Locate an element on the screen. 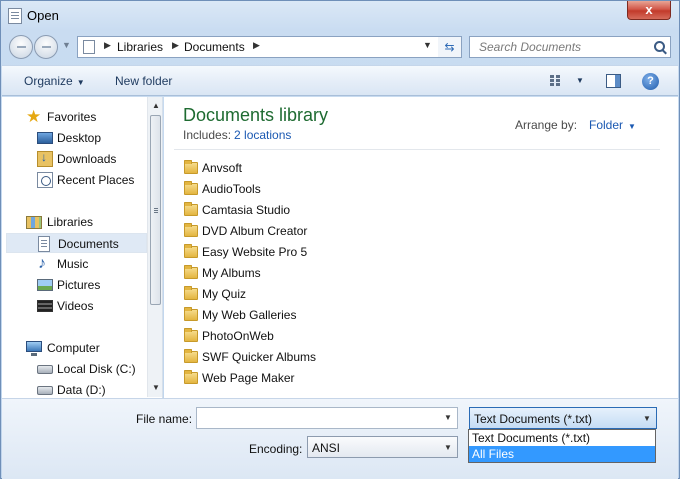  close-button: x is located at coordinates (649, 10).